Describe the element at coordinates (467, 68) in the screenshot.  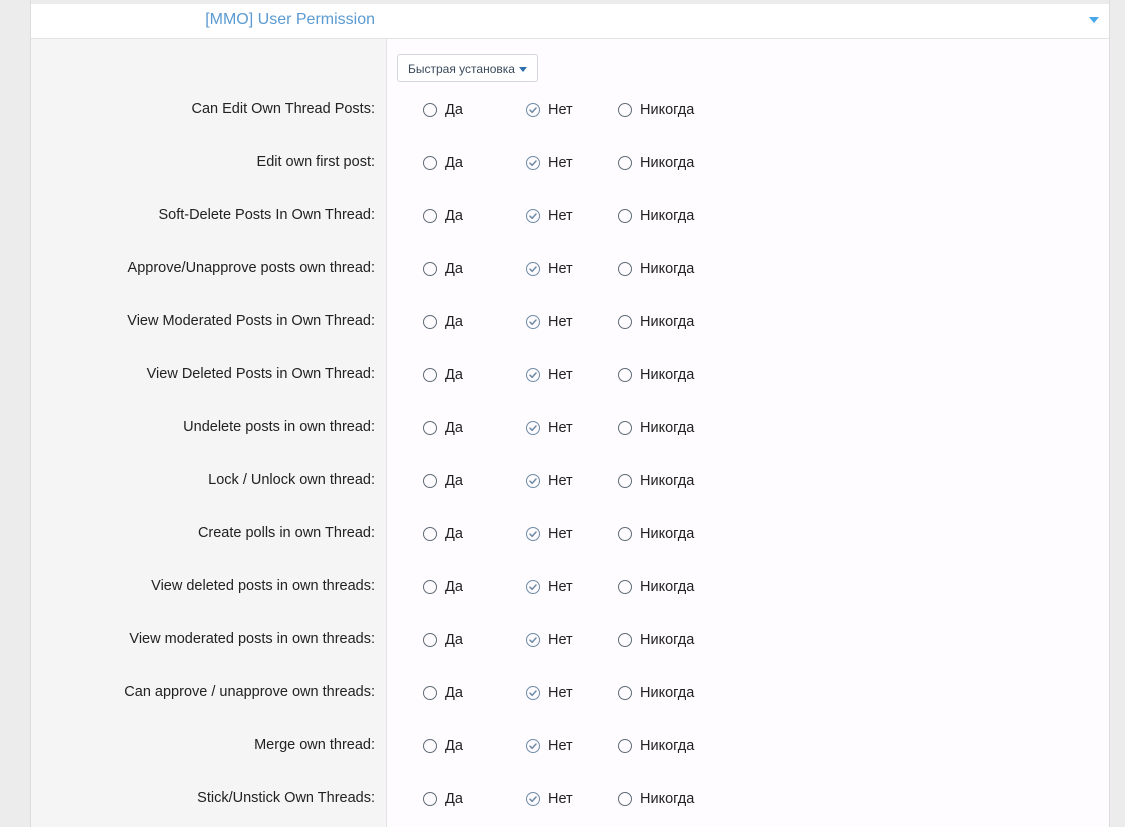
I see `quick-set-button: Быстрая установка` at that location.